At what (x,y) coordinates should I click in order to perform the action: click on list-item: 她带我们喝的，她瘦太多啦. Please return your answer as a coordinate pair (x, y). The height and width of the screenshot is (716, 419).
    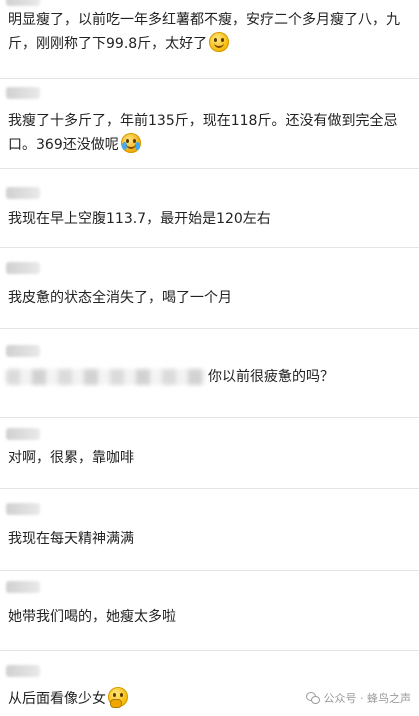
    Looking at the image, I should click on (209, 609).